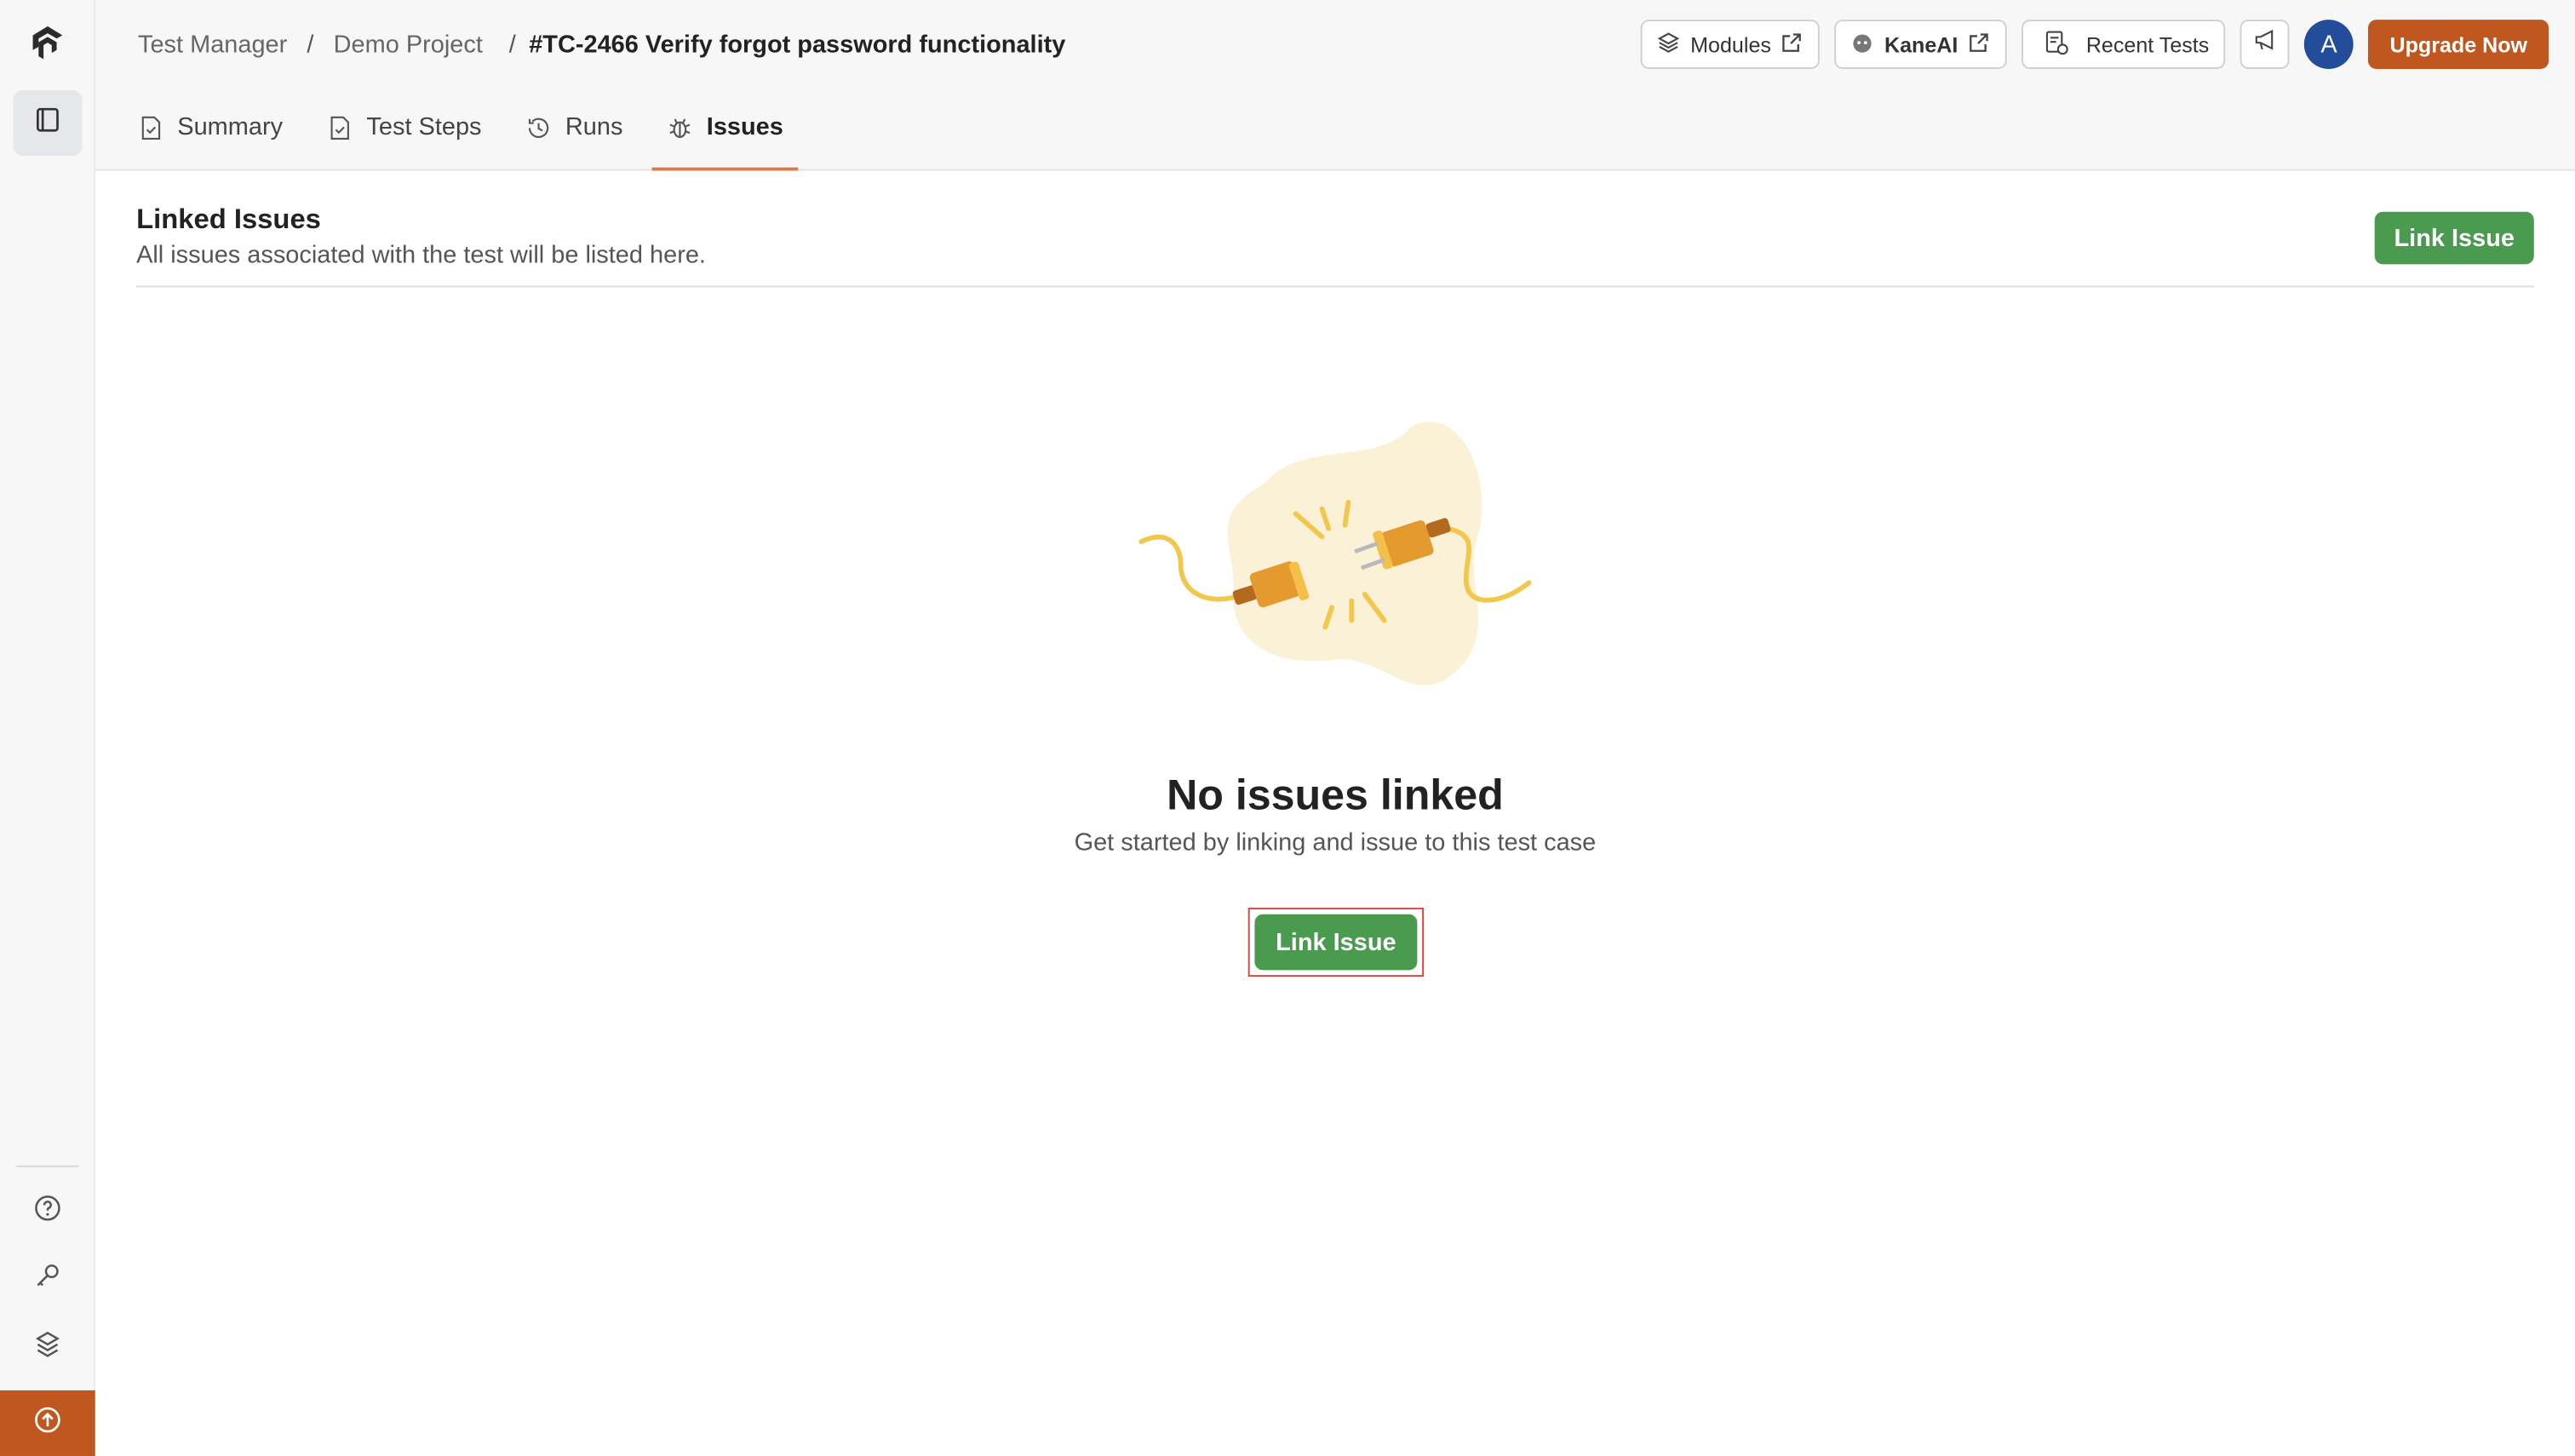 This screenshot has width=2575, height=1456. What do you see at coordinates (48, 1208) in the screenshot?
I see `help-icon` at bounding box center [48, 1208].